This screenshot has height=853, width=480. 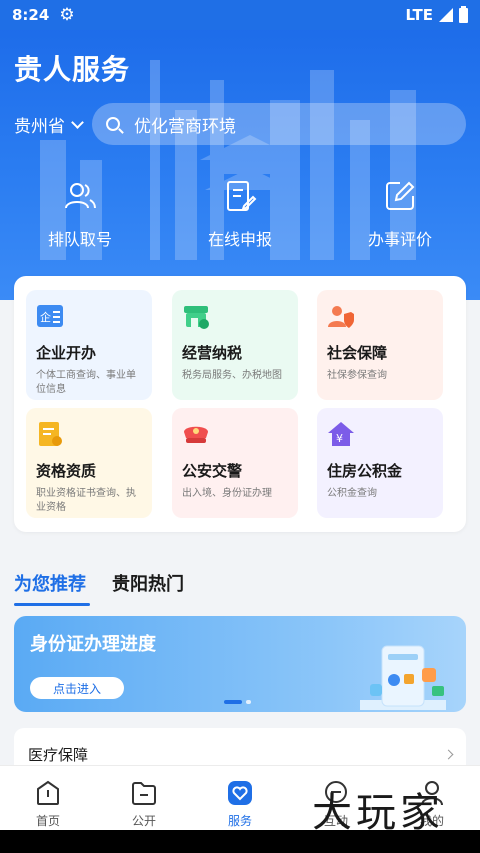 What do you see at coordinates (232, 375) in the screenshot?
I see `service-desc: 税务局服务、办税地图` at bounding box center [232, 375].